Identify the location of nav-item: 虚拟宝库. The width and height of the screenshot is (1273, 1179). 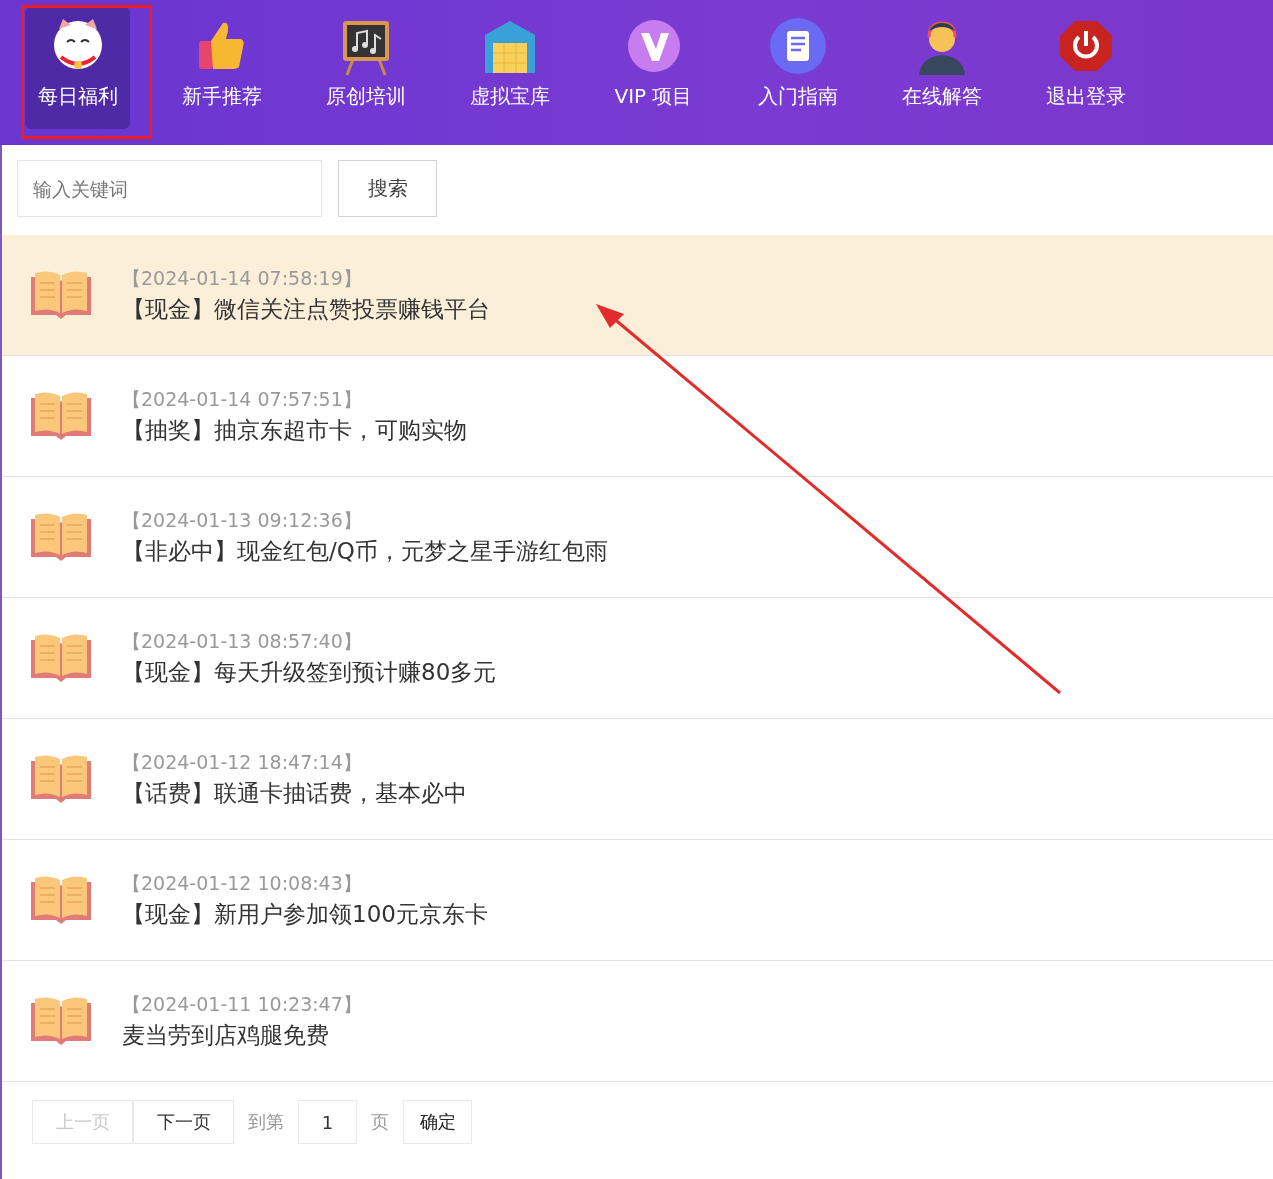
(509, 68).